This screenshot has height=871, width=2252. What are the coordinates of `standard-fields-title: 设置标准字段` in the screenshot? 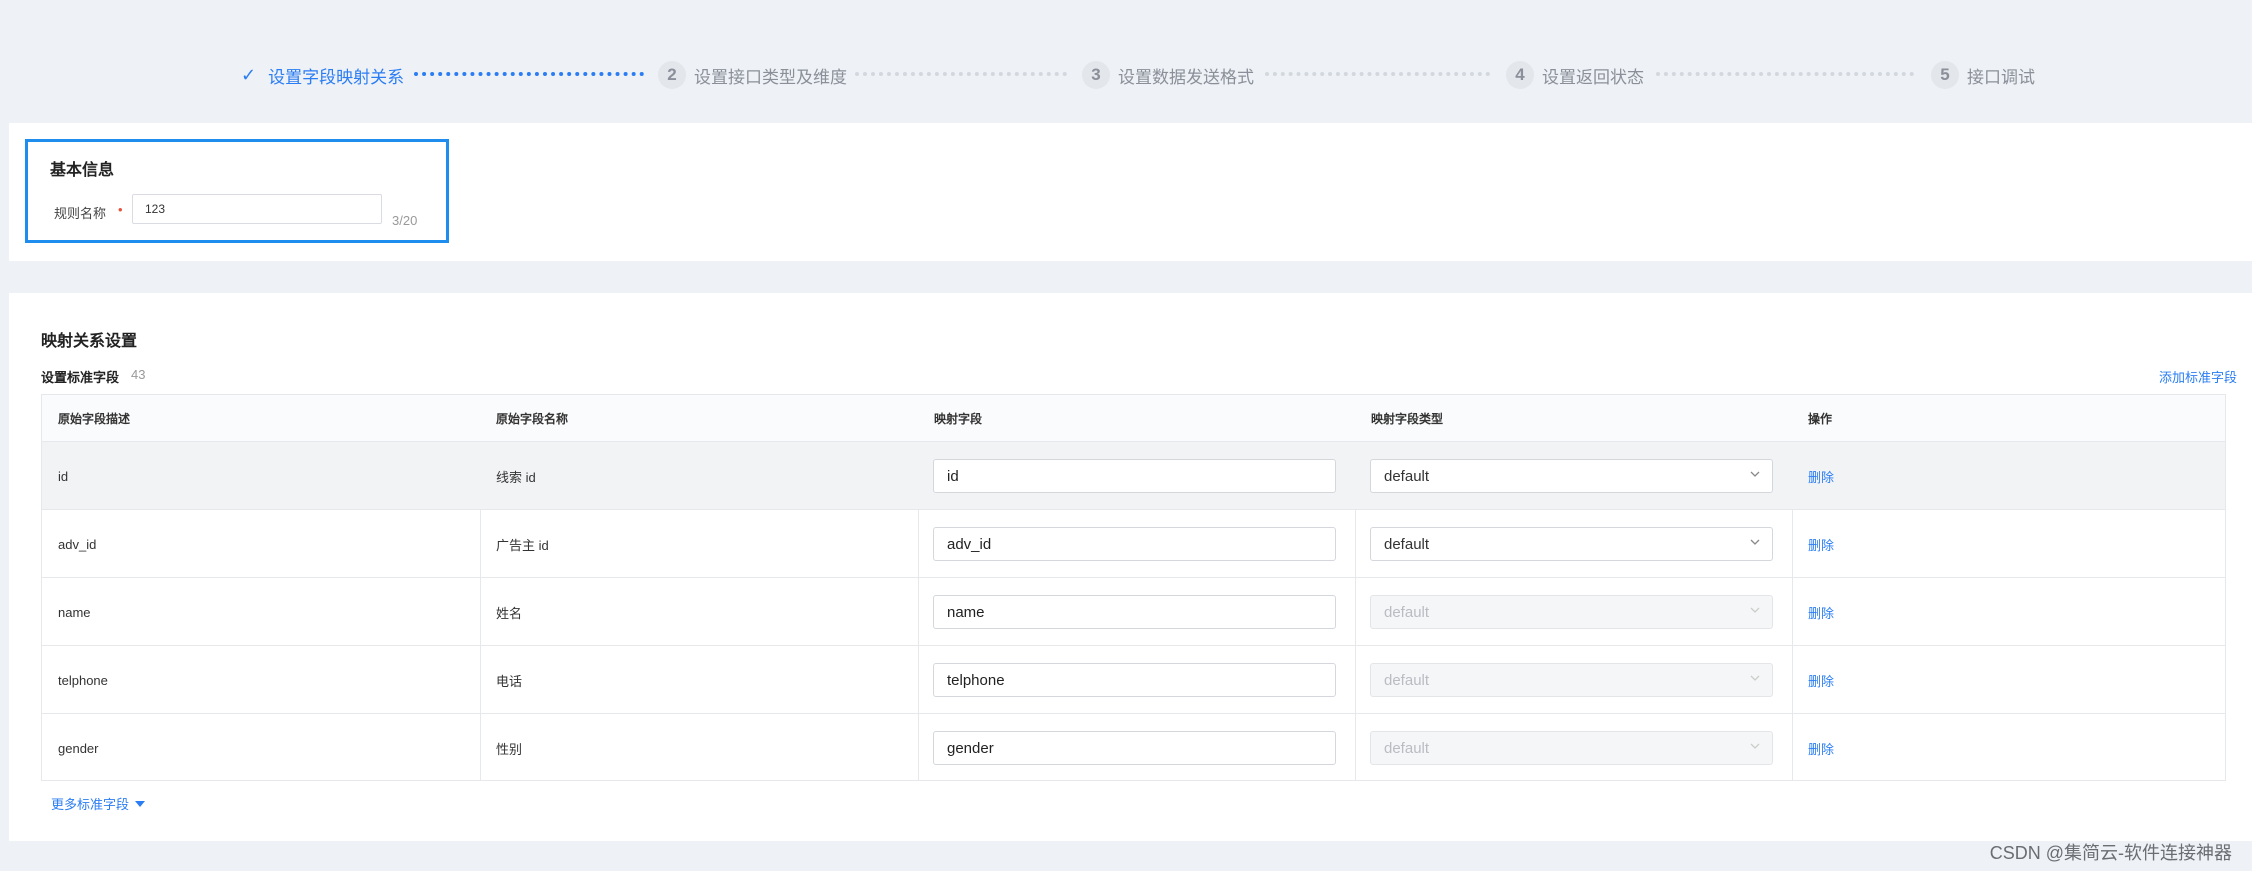 It's located at (80, 377).